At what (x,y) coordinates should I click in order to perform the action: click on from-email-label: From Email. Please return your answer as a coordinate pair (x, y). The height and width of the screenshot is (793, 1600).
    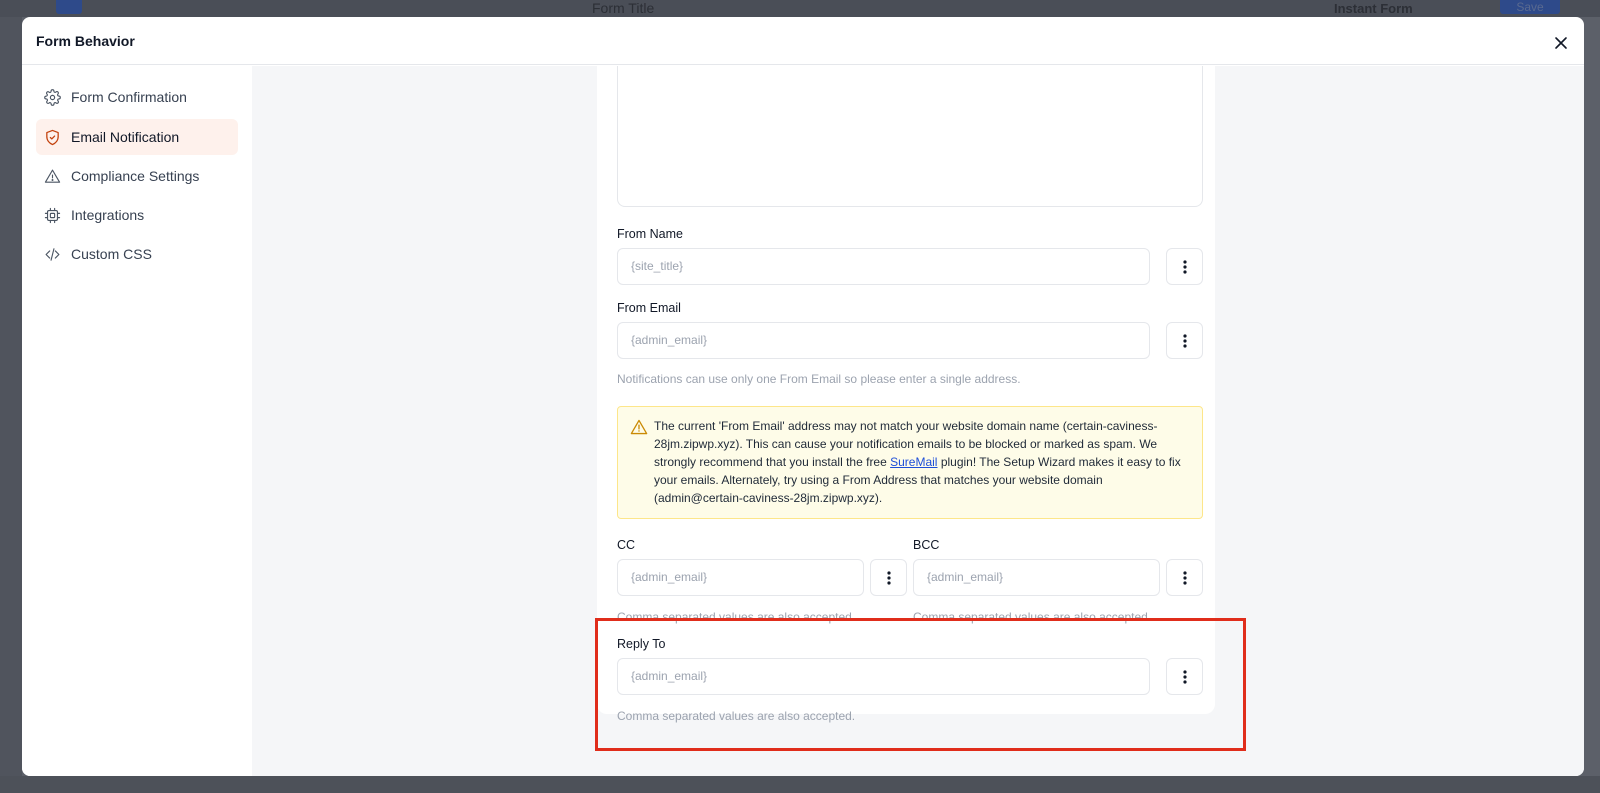
    Looking at the image, I should click on (649, 308).